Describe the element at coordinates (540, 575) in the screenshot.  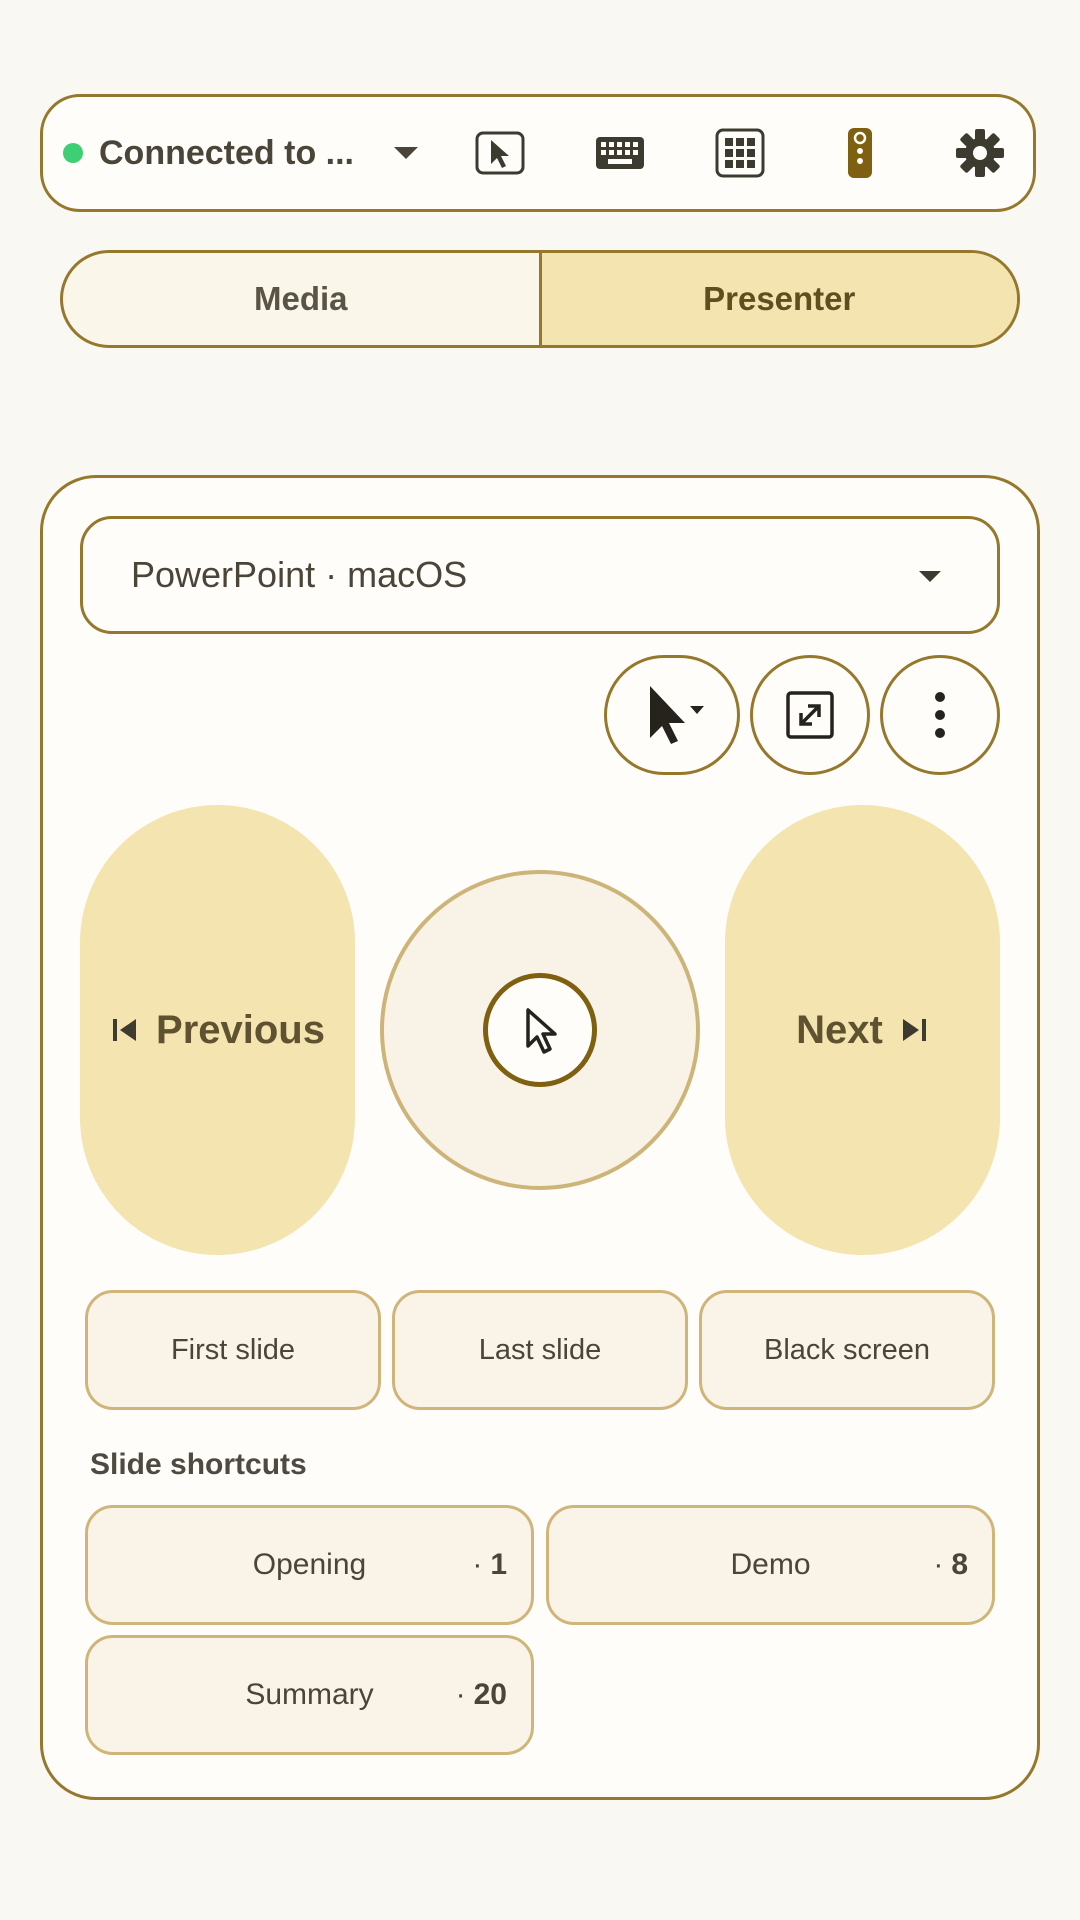
I see `app-select: PowerPoint · macOS` at that location.